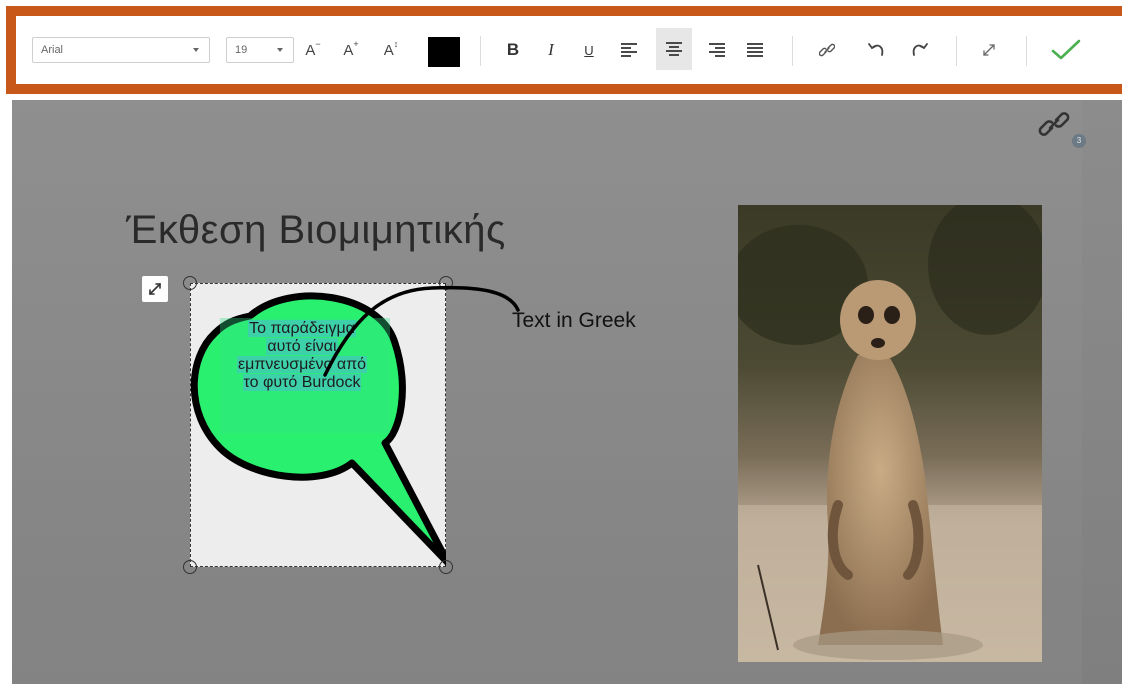 Image resolution: width=1122 pixels, height=684 pixels. Describe the element at coordinates (444, 52) in the screenshot. I see `text-color-picker` at that location.